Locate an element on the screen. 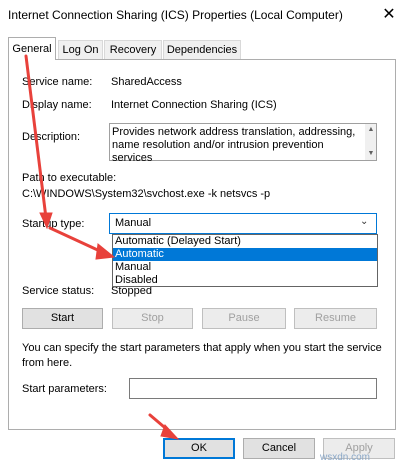  pause-button: Pause is located at coordinates (244, 318).